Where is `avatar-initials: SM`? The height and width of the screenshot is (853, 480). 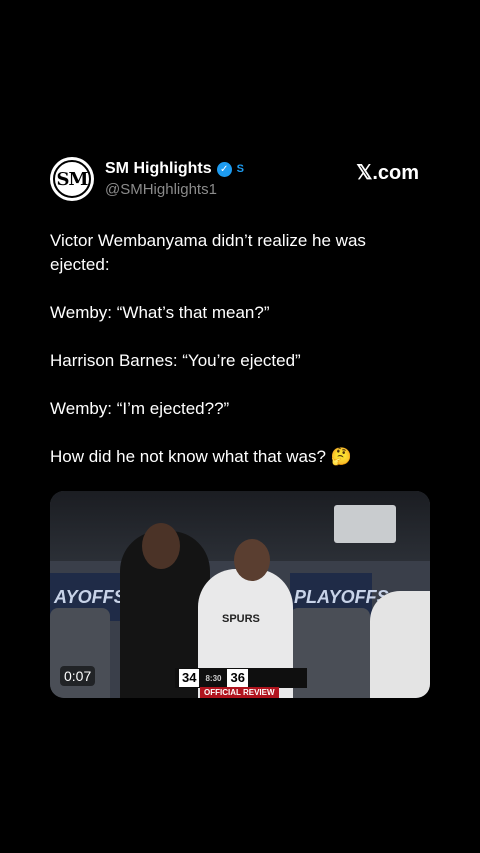 avatar-initials: SM is located at coordinates (72, 179).